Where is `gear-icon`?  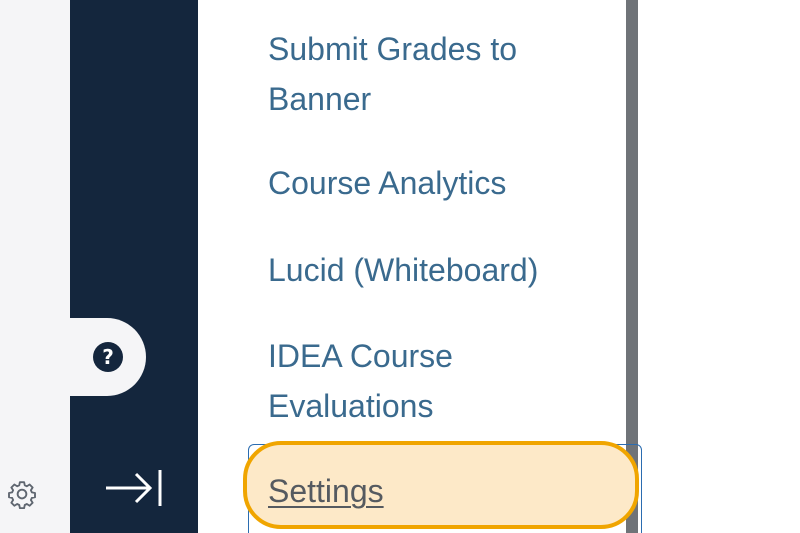 gear-icon is located at coordinates (22, 495).